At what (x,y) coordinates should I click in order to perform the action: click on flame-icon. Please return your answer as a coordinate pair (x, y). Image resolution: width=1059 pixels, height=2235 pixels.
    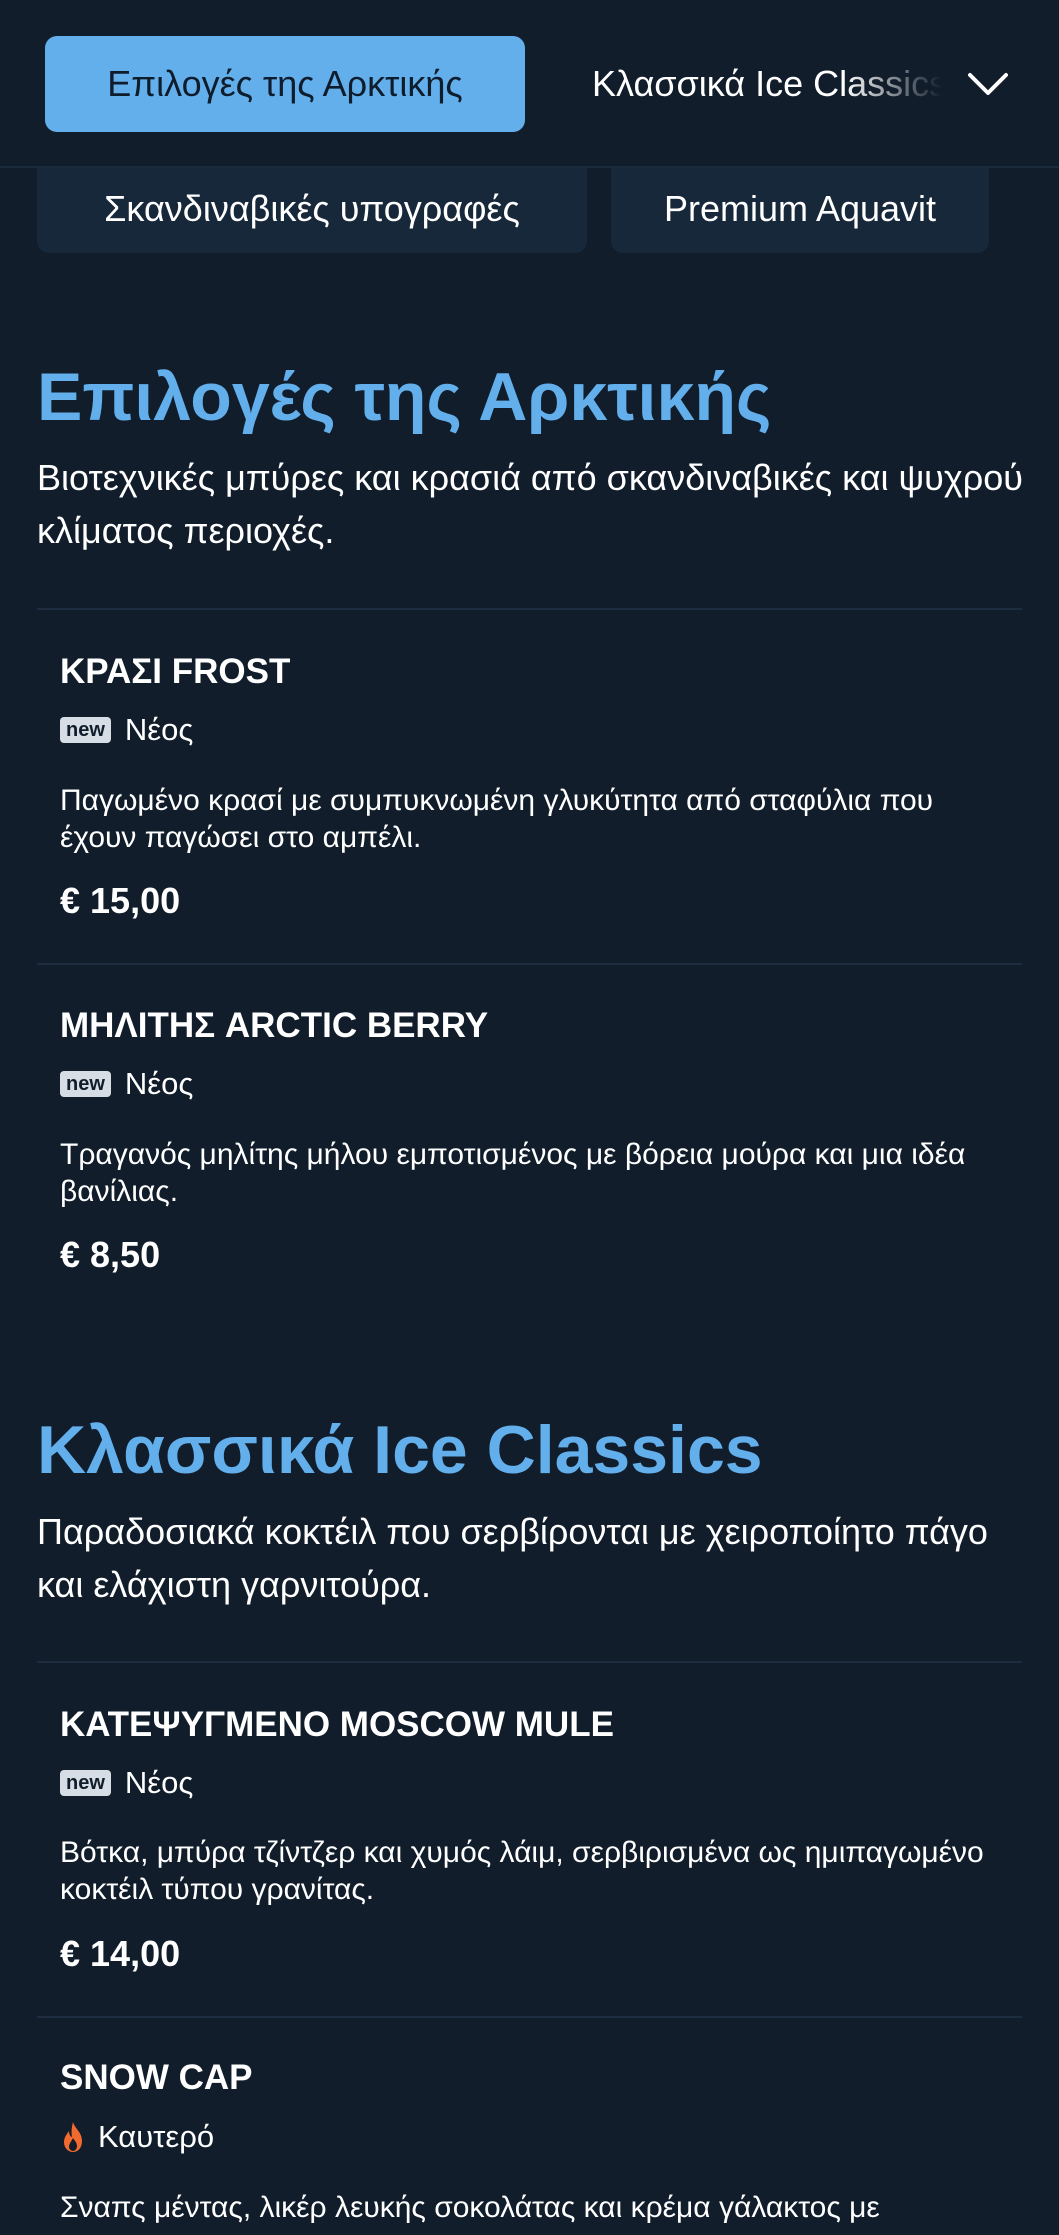
    Looking at the image, I should click on (73, 2137).